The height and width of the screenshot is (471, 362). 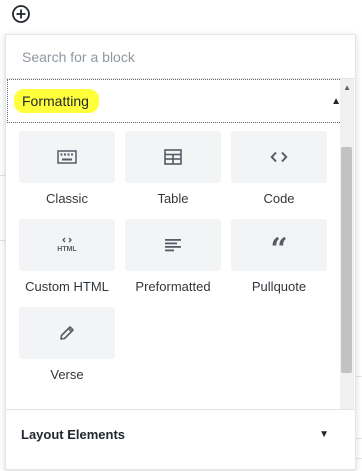 I want to click on scroll-up-arrow-icon: ▲, so click(x=347, y=87).